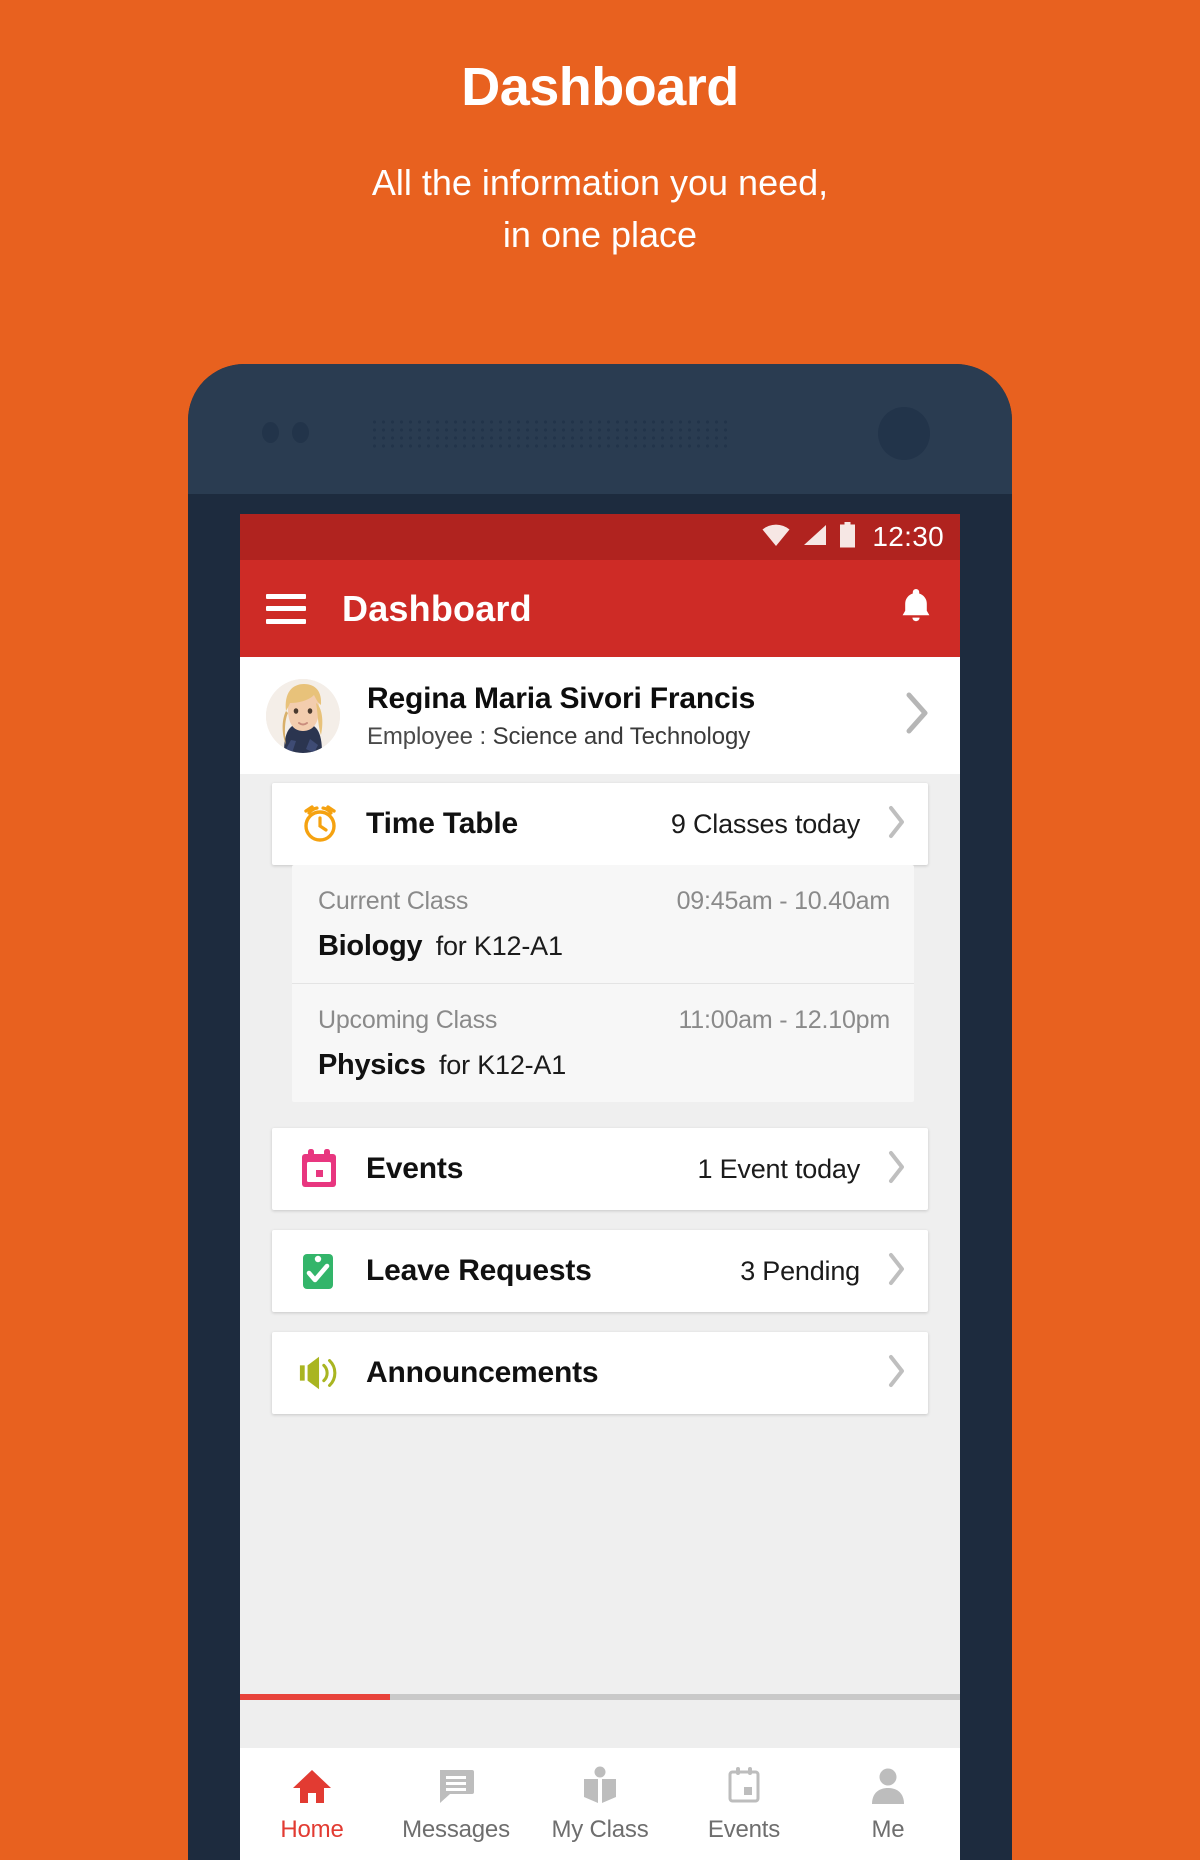 This screenshot has width=1200, height=1860. I want to click on profile-role: Employee : Science and Technology, so click(635, 737).